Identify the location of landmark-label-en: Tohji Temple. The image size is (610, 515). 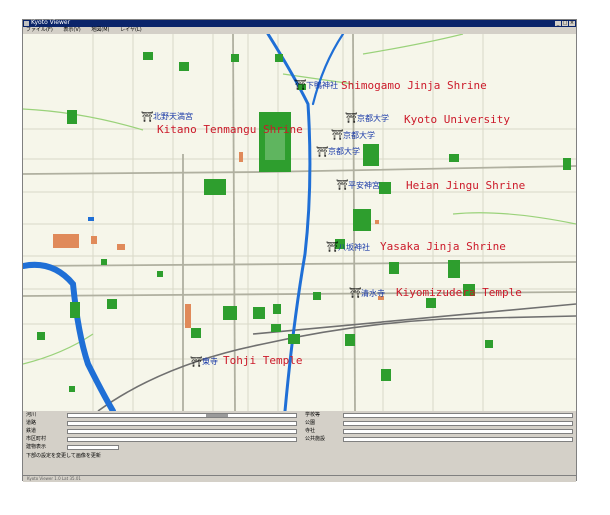
(262, 360).